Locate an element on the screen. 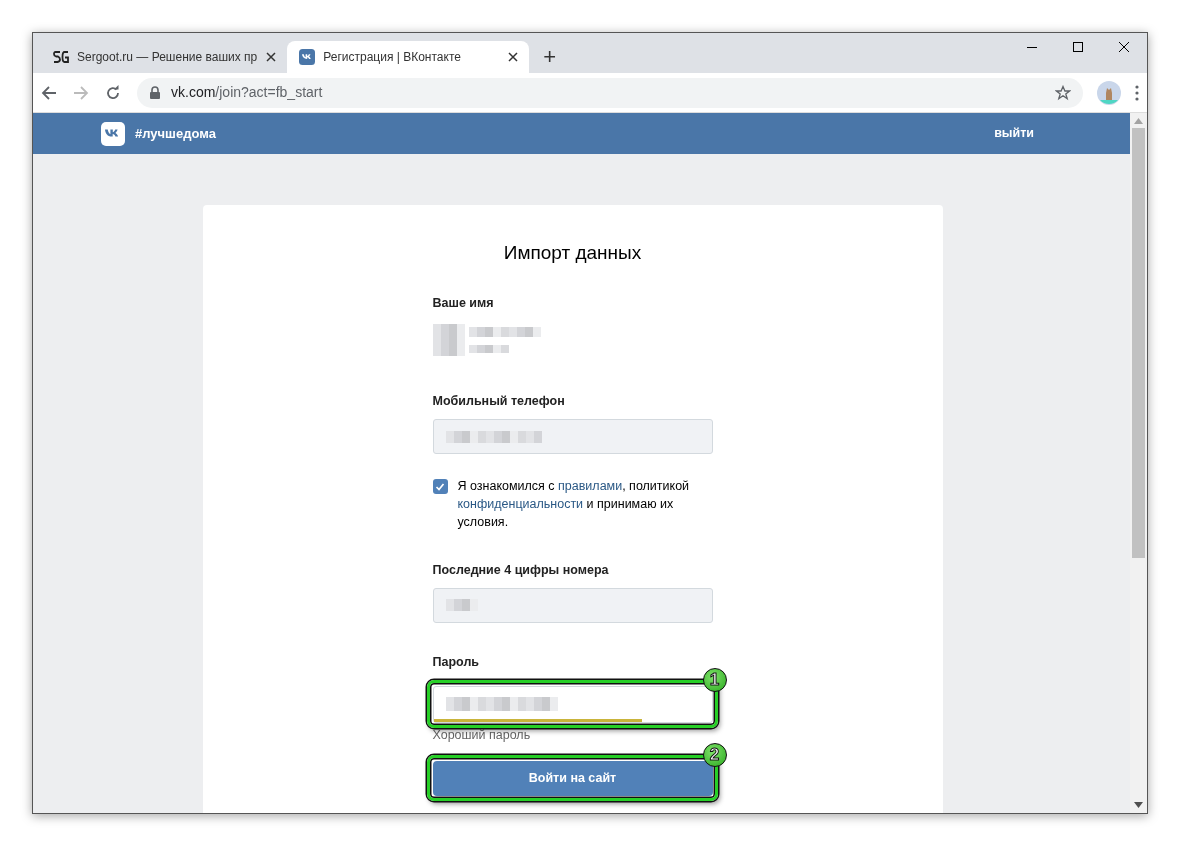 Image resolution: width=1180 pixels, height=847 pixels. browser-tab: Sergoot.ru — Решение ваших пр is located at coordinates (164, 57).